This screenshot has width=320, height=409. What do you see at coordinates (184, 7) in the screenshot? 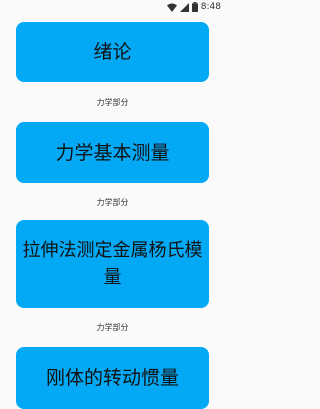
I see `signal-icon` at bounding box center [184, 7].